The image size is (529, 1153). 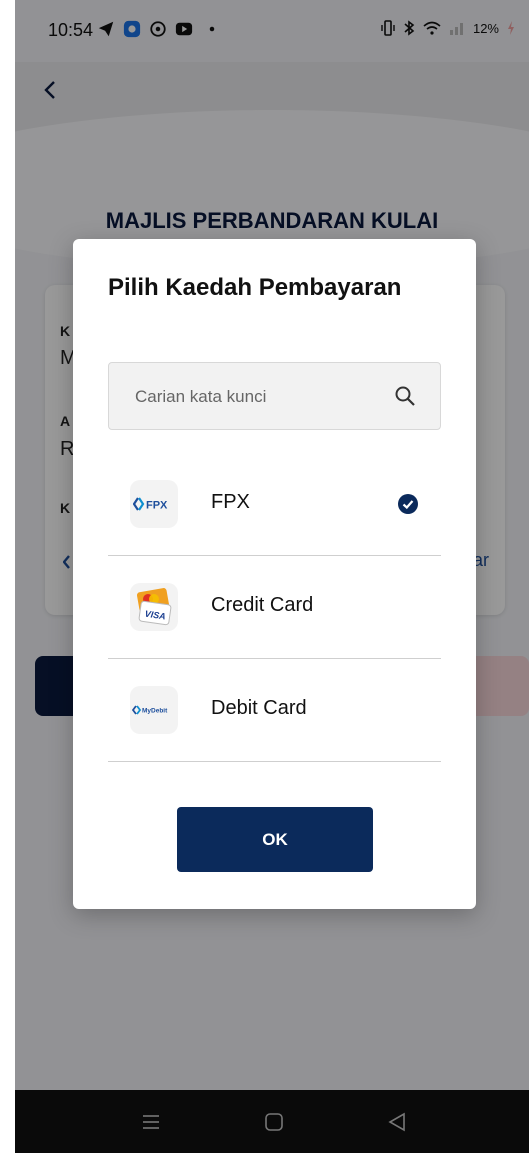 I want to click on check-icon, so click(x=408, y=504).